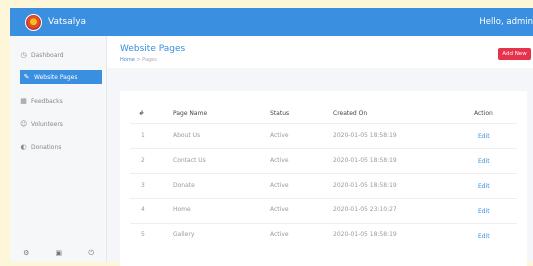 The image size is (533, 266). Describe the element at coordinates (26, 76) in the screenshot. I see `pages-icon: ✎` at that location.